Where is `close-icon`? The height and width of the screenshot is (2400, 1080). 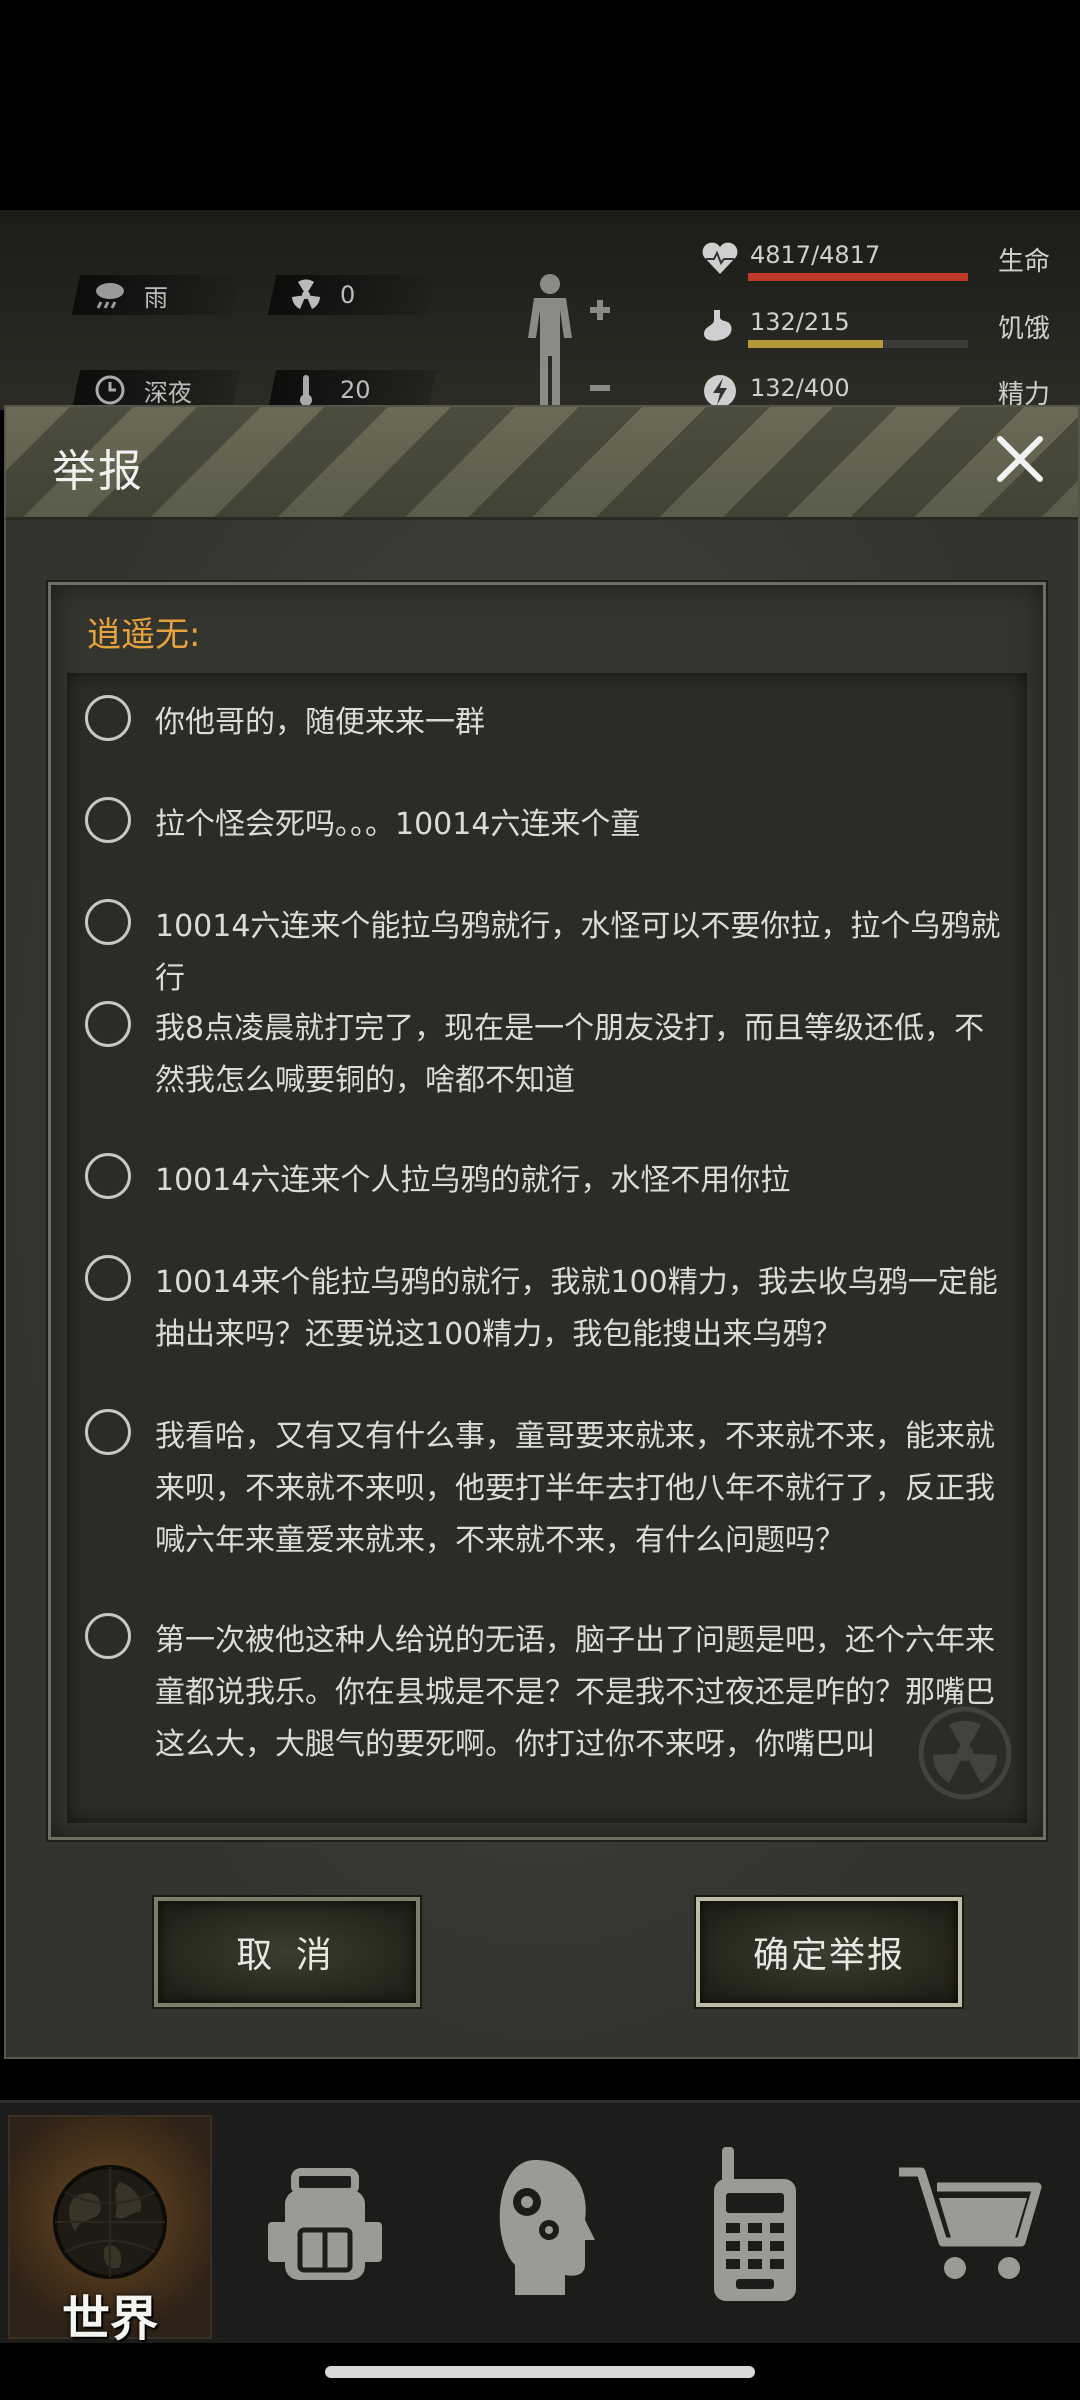 close-icon is located at coordinates (1020, 459).